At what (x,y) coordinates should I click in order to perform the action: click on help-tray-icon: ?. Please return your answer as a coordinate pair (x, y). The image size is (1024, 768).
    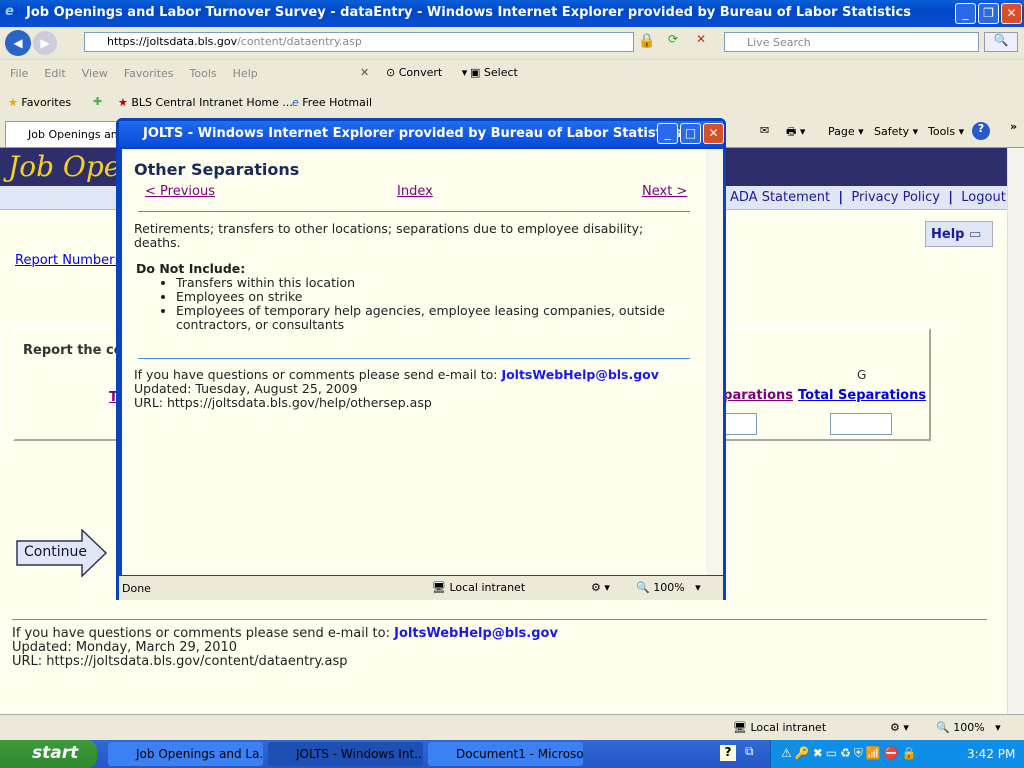
    Looking at the image, I should click on (728, 753).